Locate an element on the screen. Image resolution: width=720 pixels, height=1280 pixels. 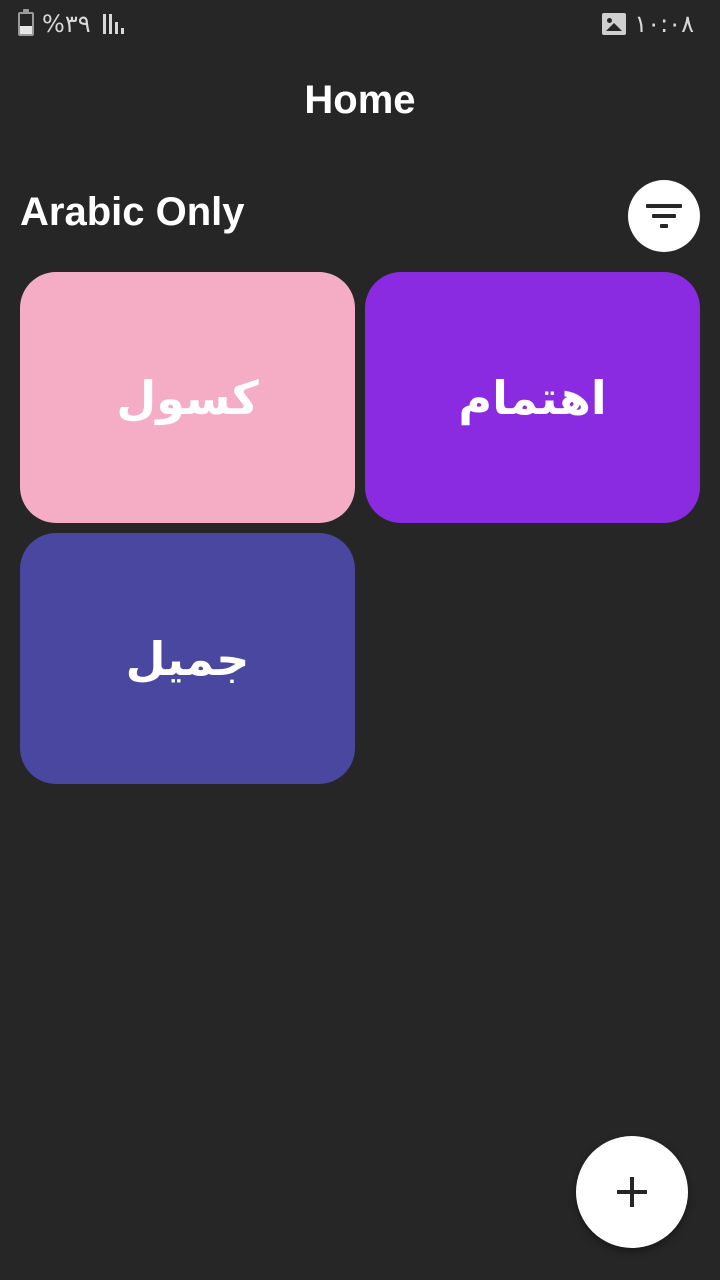
section-title: Arabic Only is located at coordinates (132, 212).